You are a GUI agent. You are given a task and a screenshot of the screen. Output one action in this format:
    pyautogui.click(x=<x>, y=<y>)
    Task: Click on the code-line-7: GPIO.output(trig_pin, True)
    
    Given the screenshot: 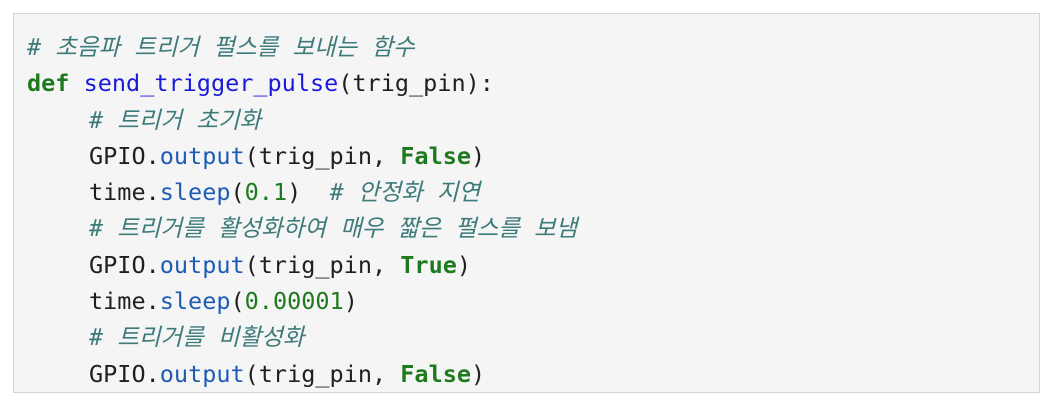 What is the action you would take?
    pyautogui.click(x=302, y=265)
    